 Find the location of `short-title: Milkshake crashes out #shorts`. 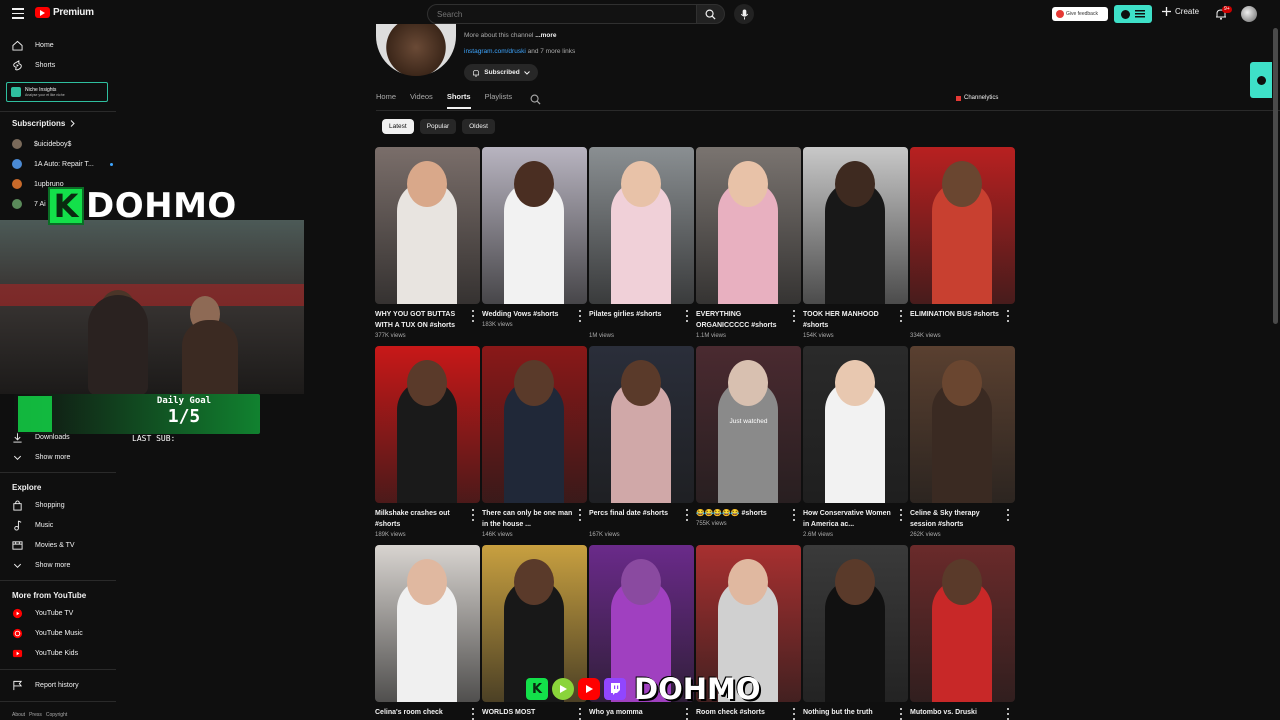

short-title: Milkshake crashes out #shorts is located at coordinates (421, 519).